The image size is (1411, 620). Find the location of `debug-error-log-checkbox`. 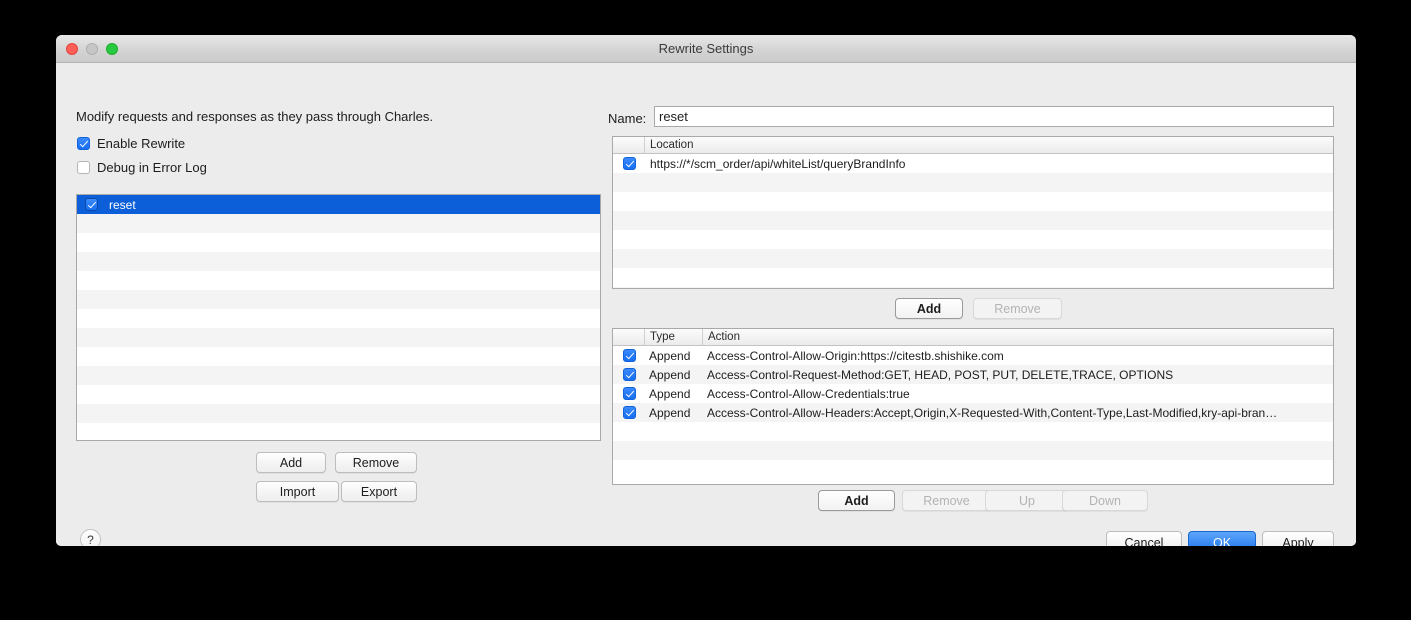

debug-error-log-checkbox is located at coordinates (83, 167).